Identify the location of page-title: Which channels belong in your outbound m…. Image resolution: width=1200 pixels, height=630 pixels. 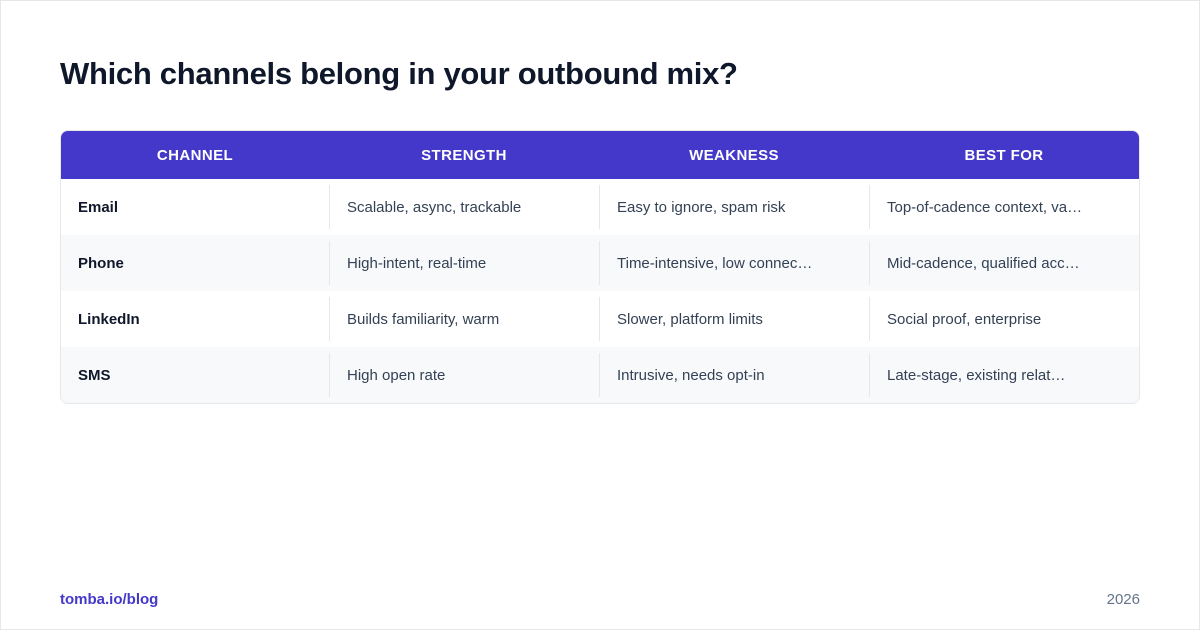
(399, 73).